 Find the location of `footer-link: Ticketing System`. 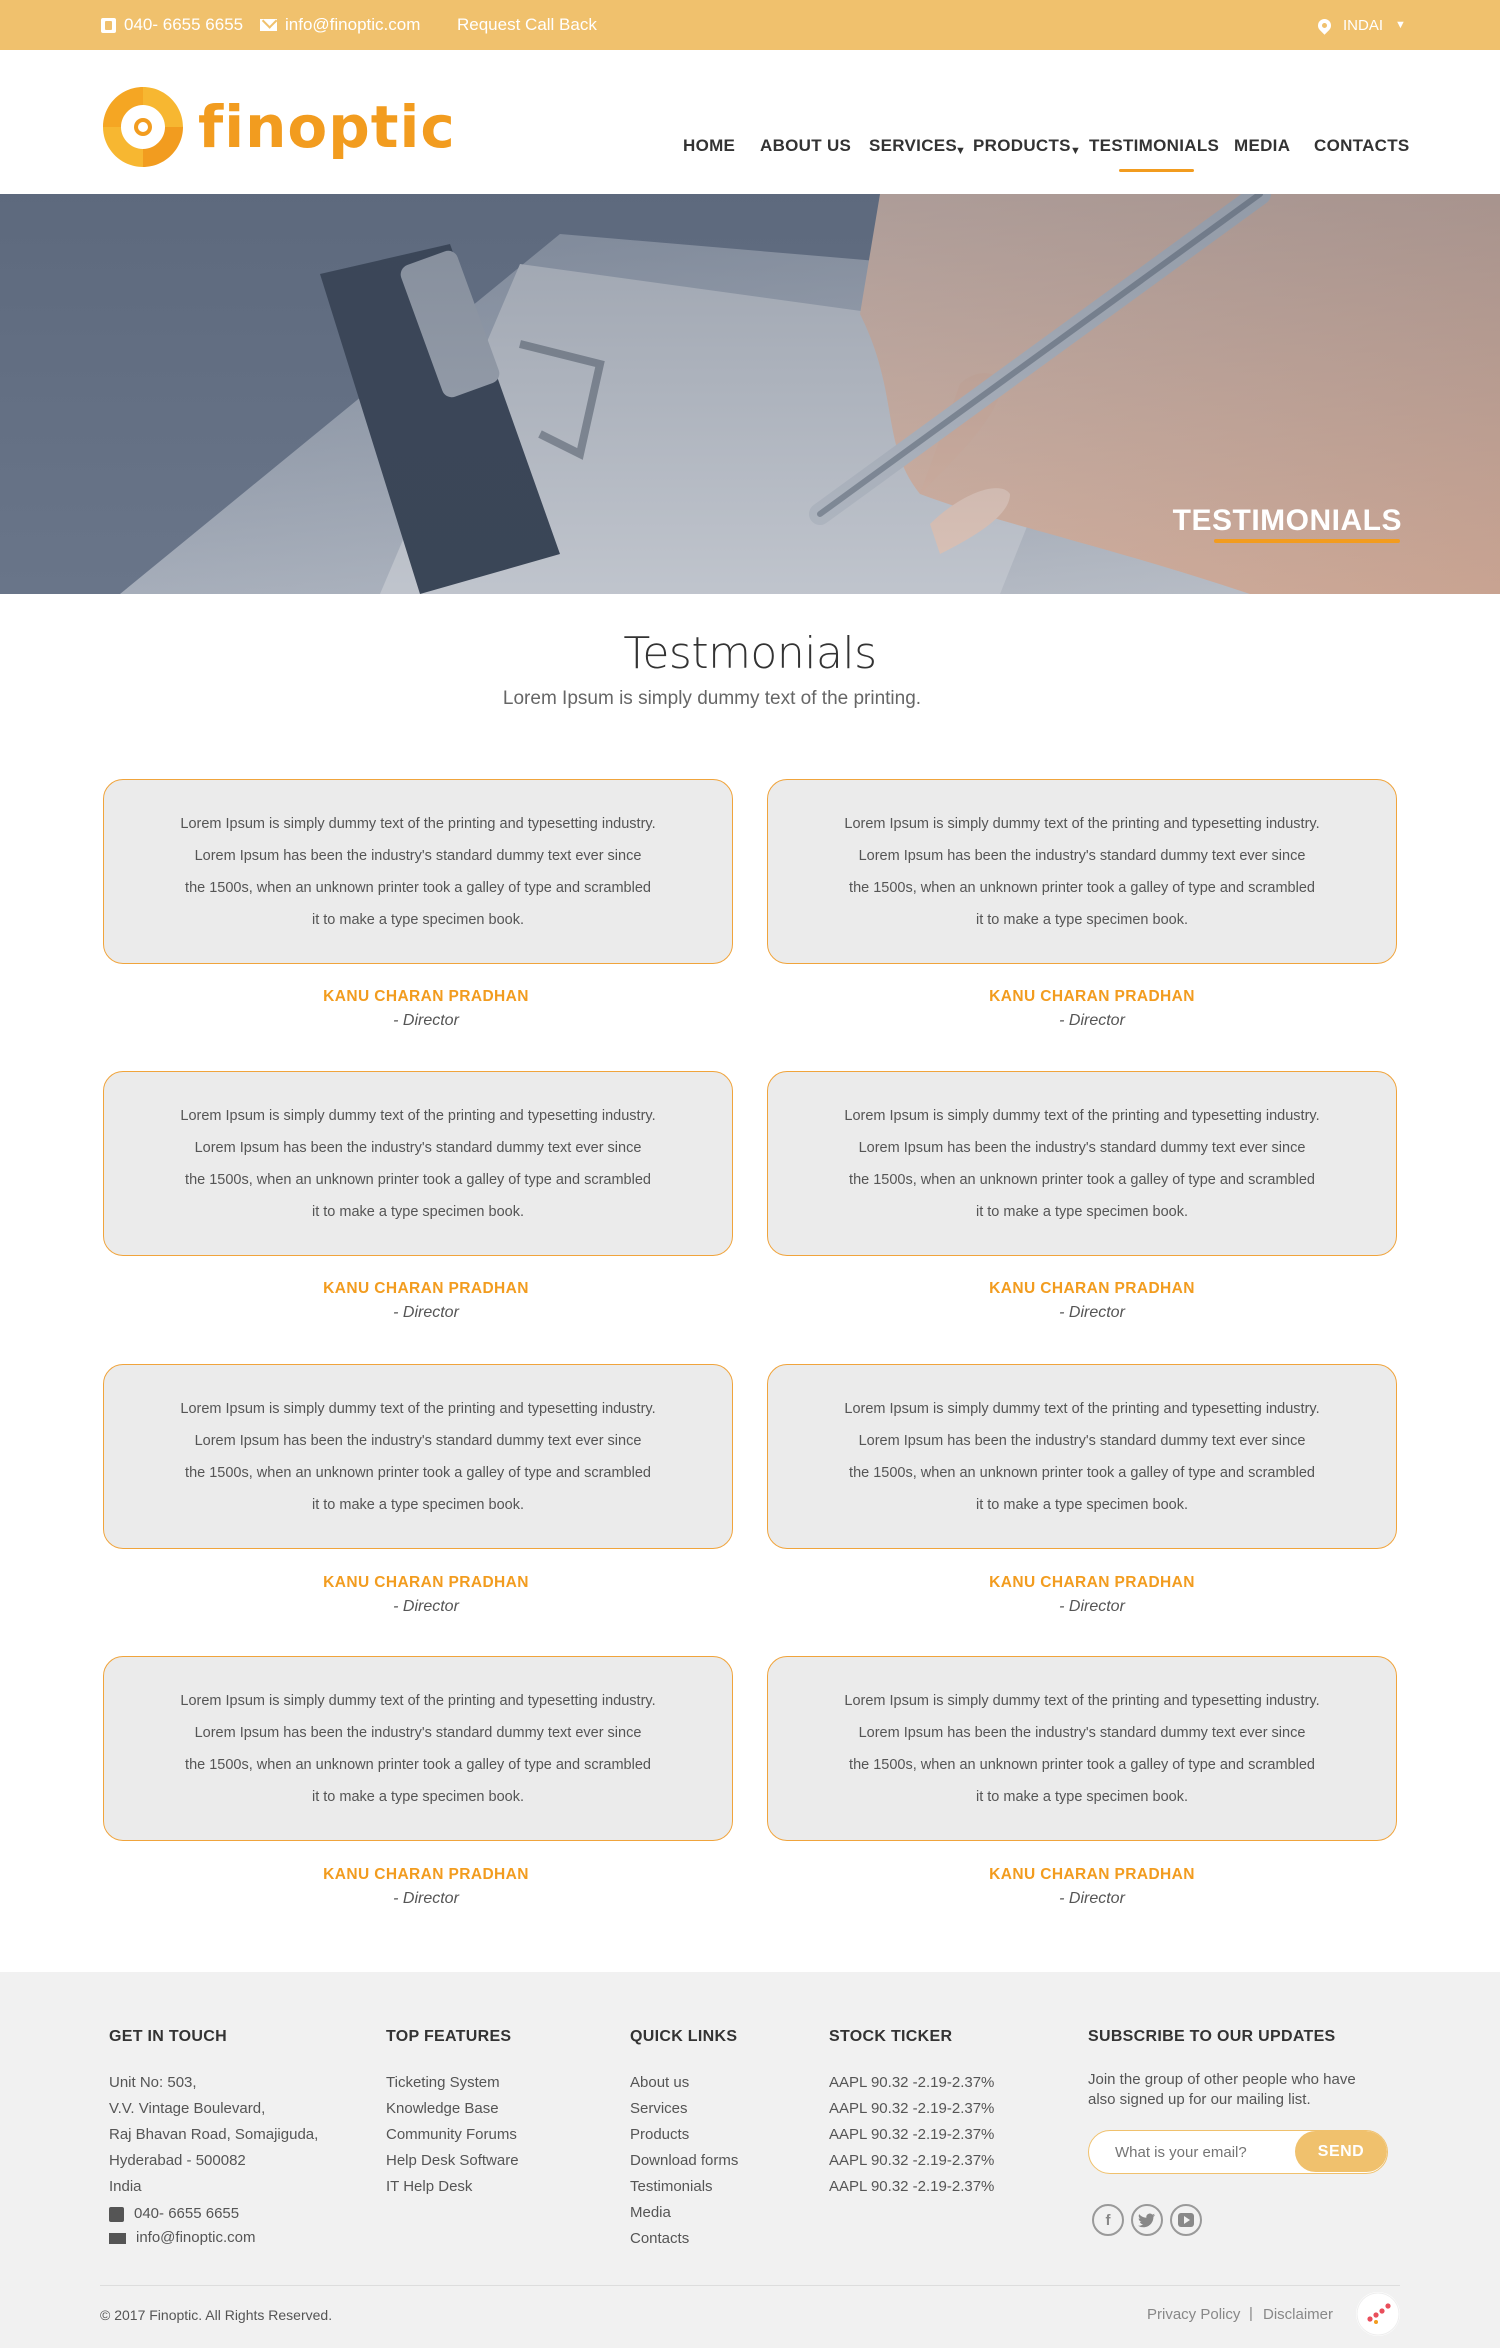

footer-link: Ticketing System is located at coordinates (452, 2083).